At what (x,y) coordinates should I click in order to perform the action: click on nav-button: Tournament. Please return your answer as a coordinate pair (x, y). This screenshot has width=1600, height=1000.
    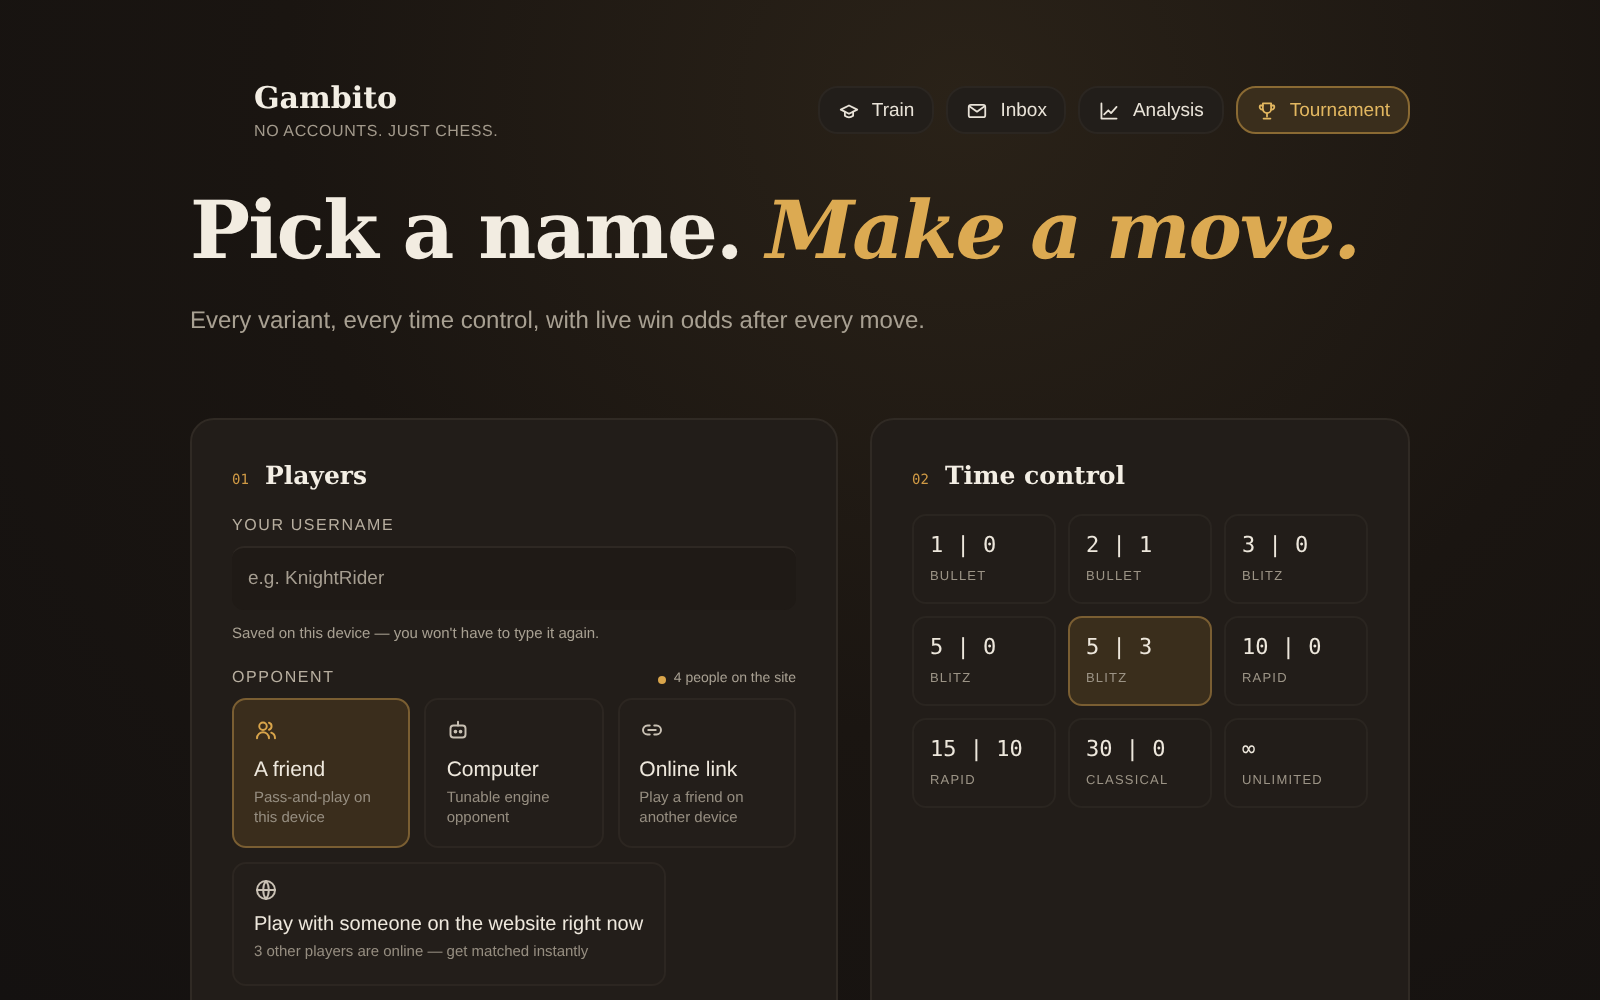
    Looking at the image, I should click on (1322, 110).